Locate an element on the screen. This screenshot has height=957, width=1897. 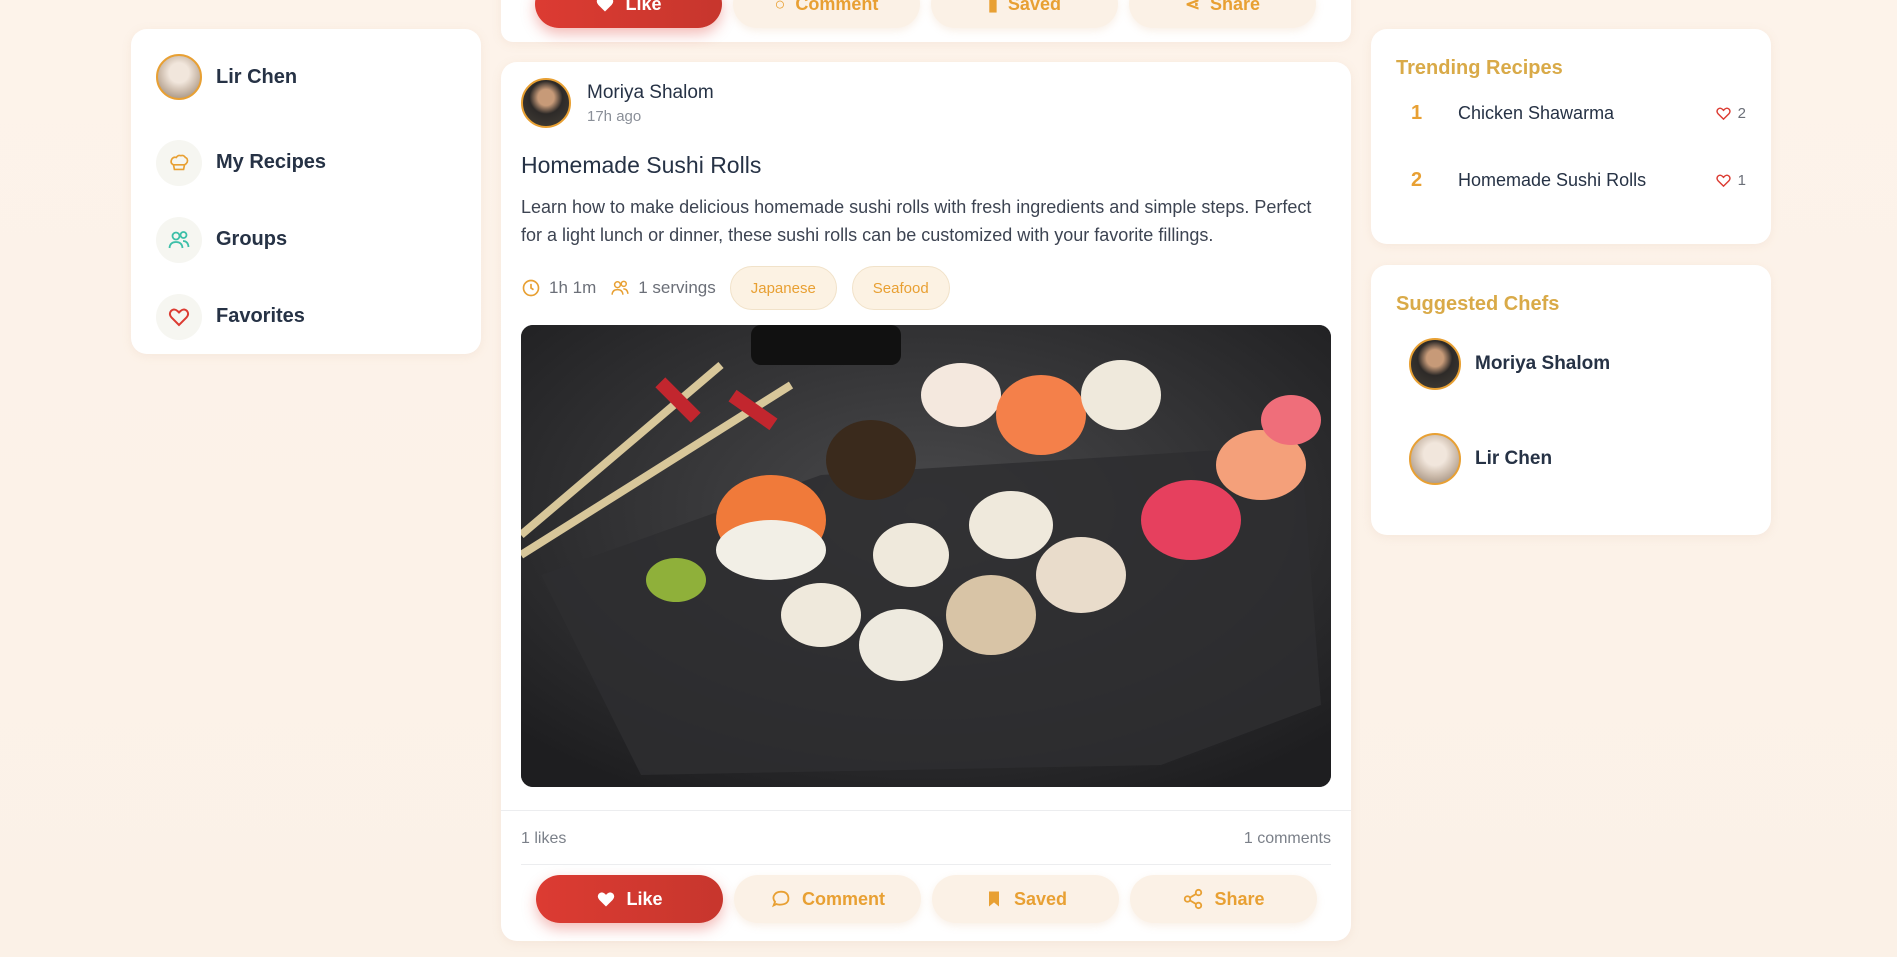
trending-rank: 1 is located at coordinates (1417, 113).